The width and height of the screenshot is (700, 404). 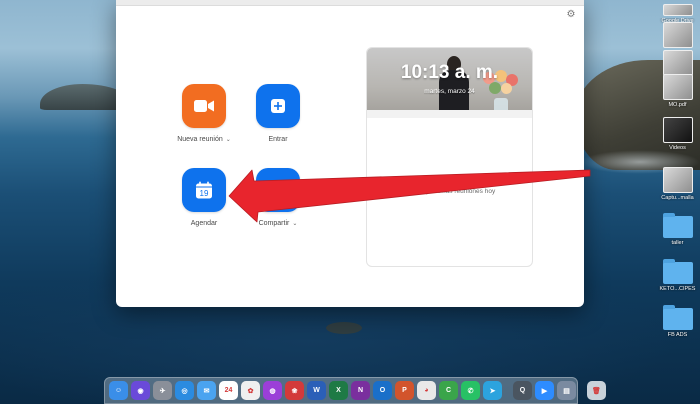 I want to click on powerpoint-icon: P, so click(x=404, y=390).